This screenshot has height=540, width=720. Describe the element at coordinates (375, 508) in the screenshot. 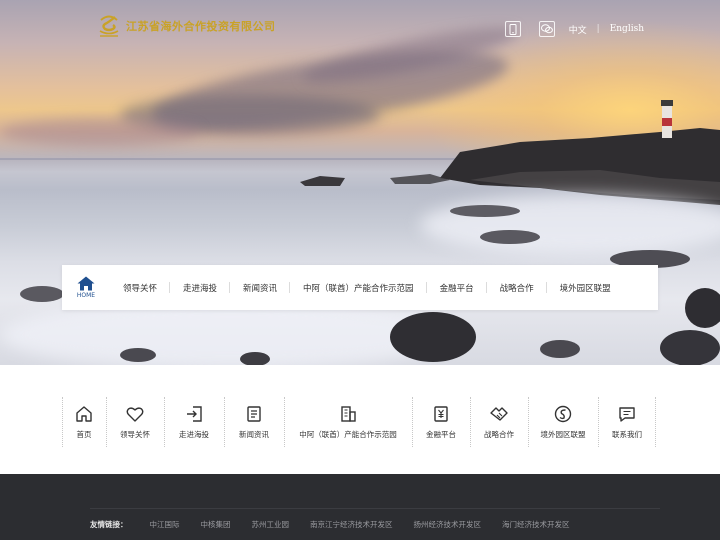

I see `footer-divider` at that location.